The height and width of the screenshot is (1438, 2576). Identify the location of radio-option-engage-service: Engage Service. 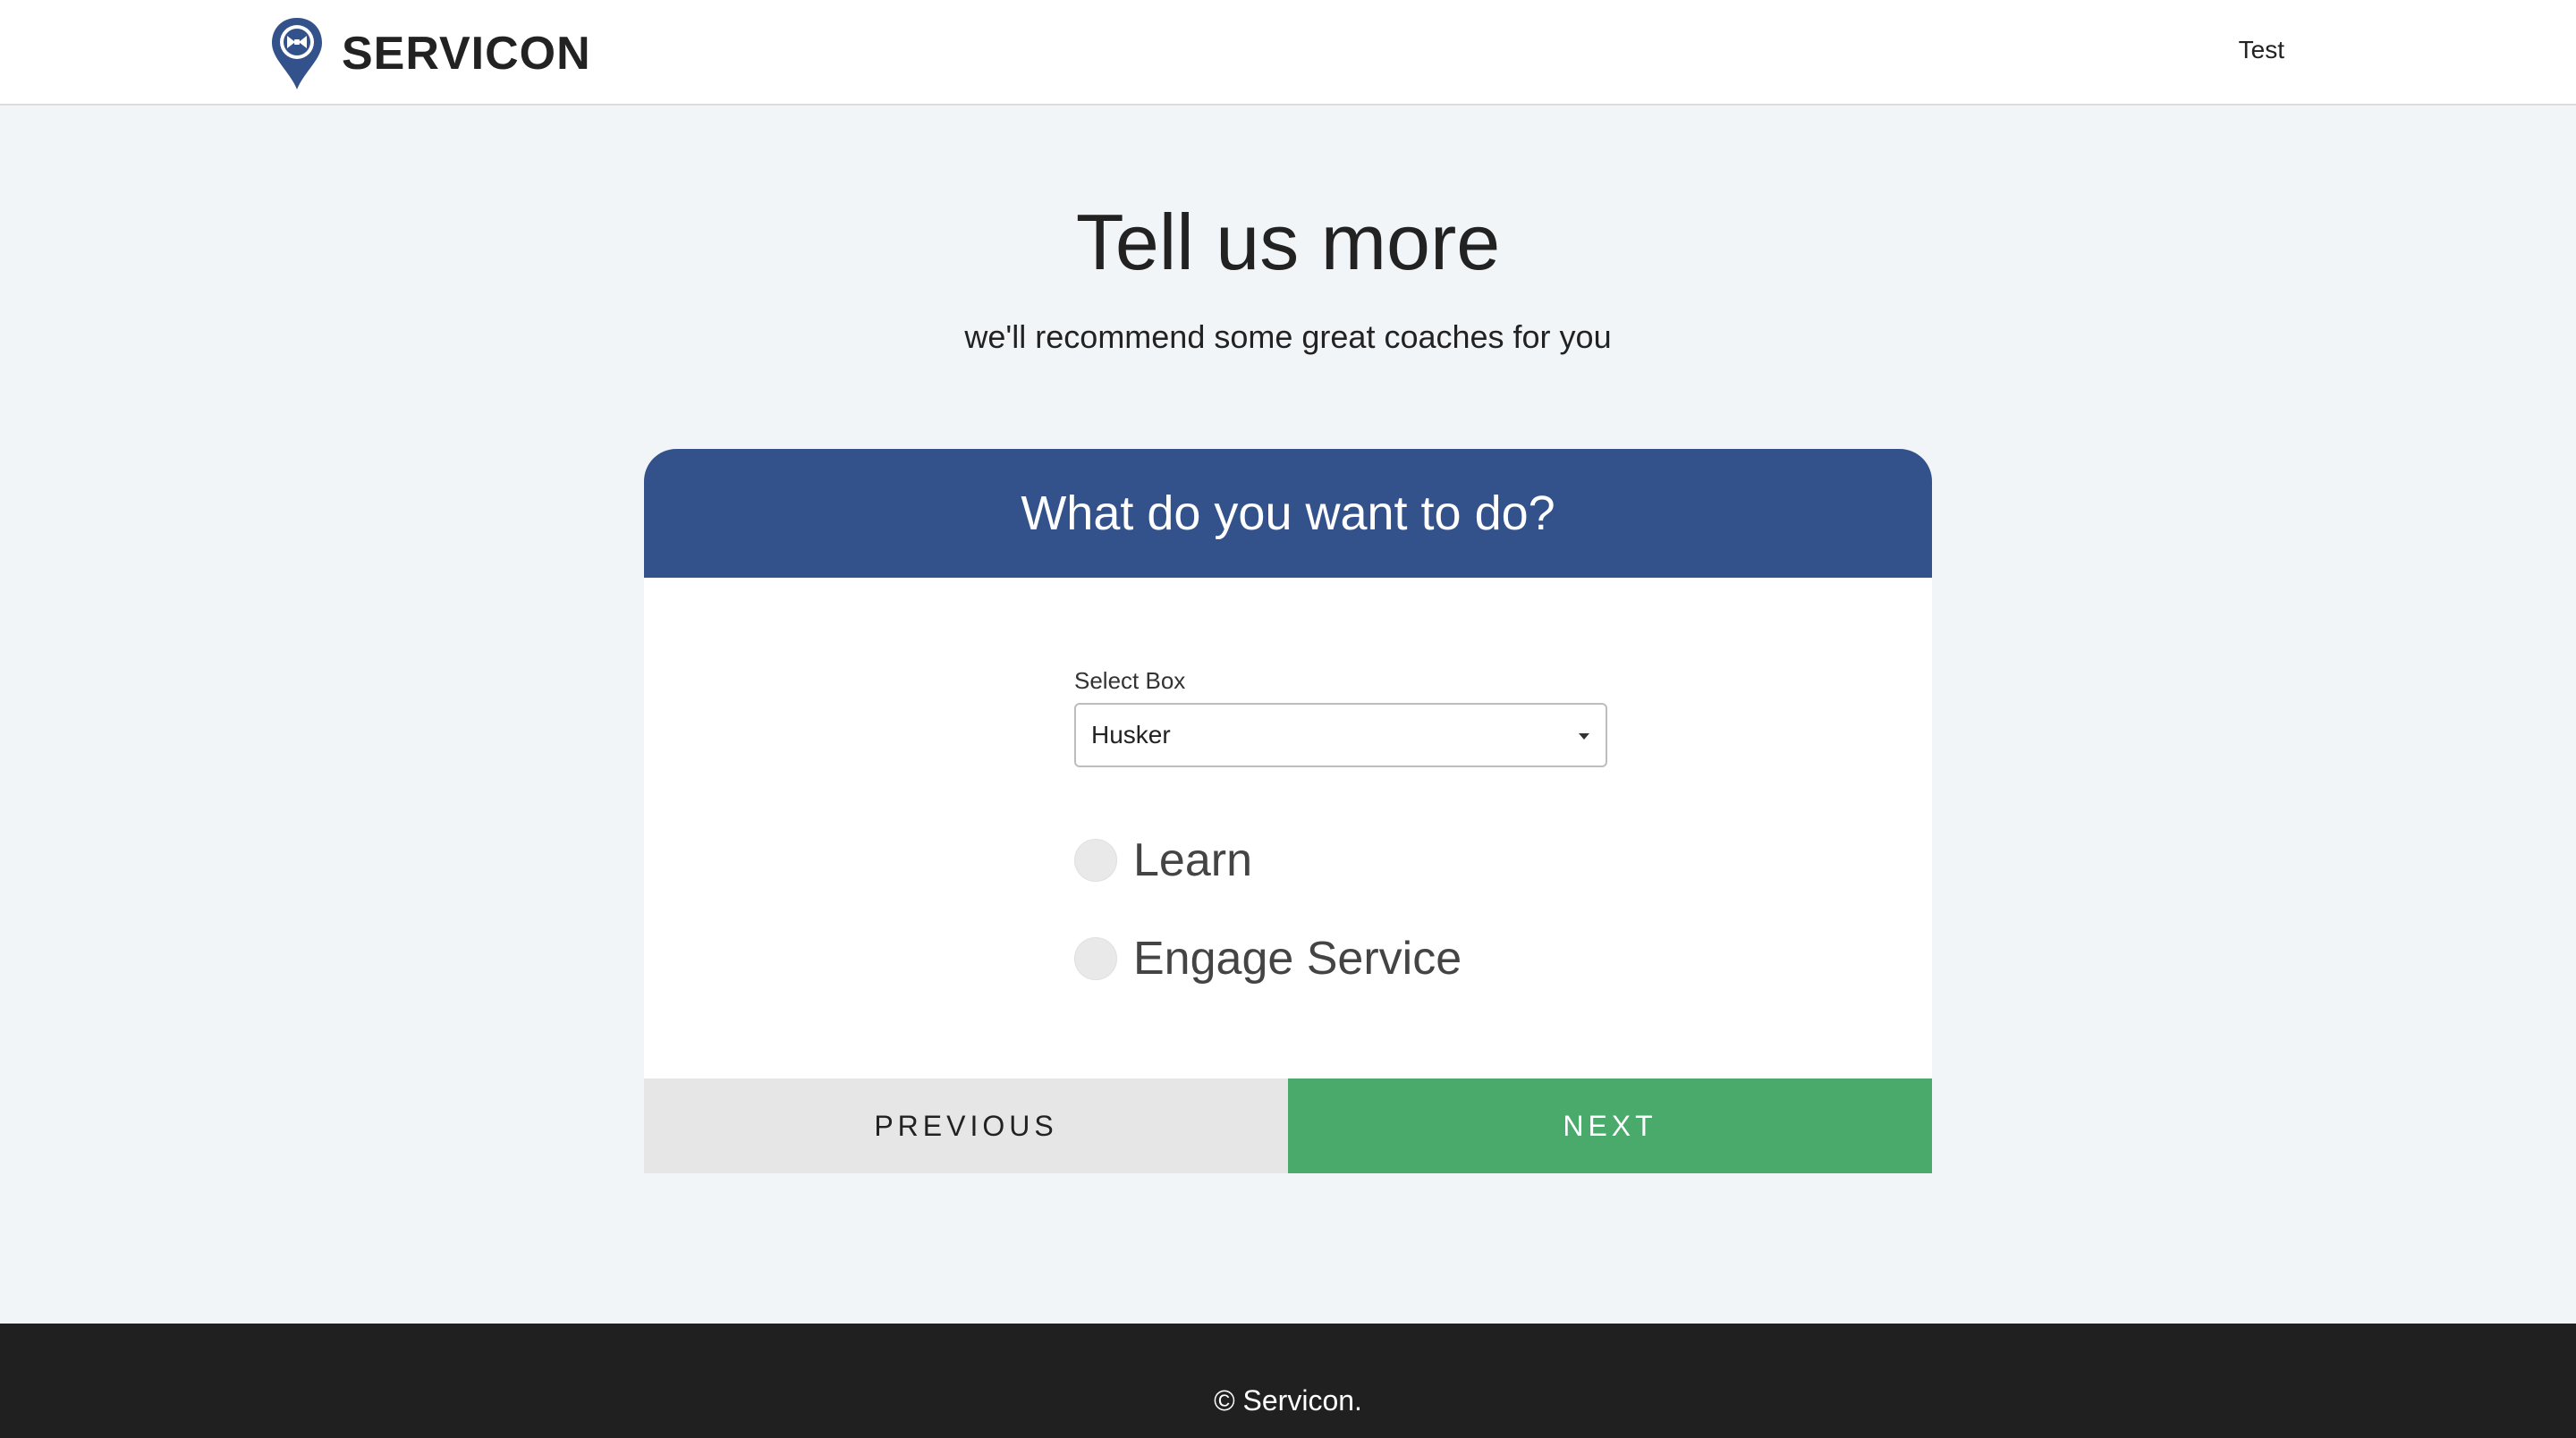
(1268, 958).